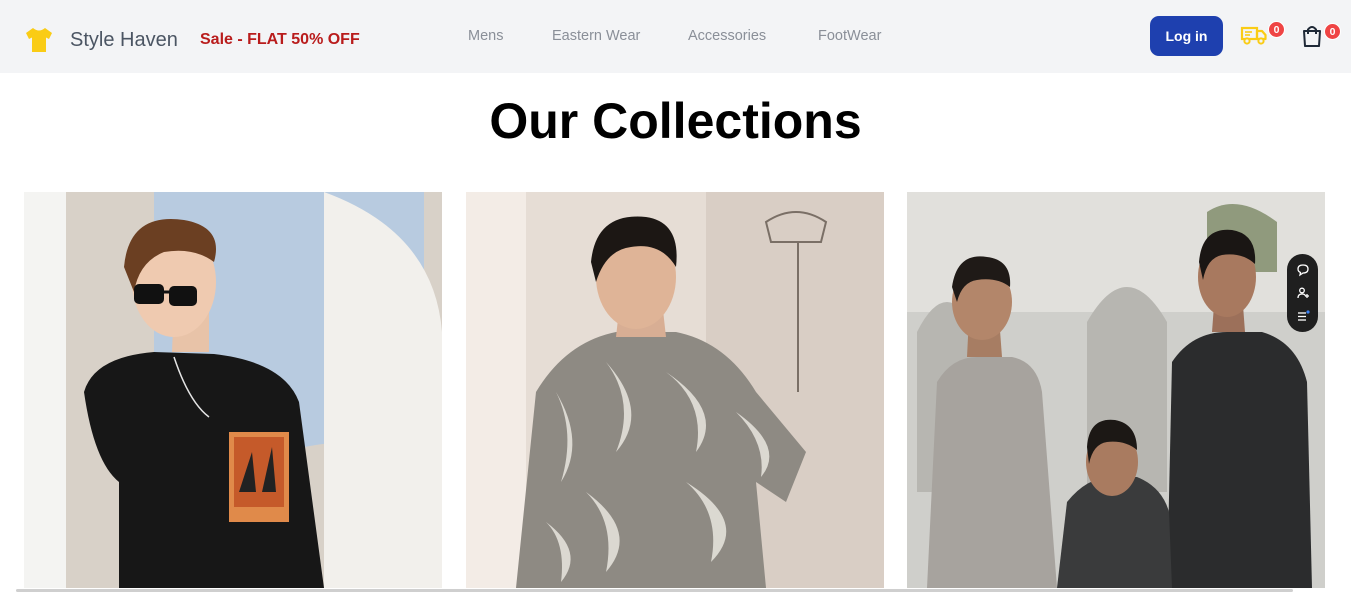 This screenshot has width=1351, height=592. I want to click on floating-toolbar, so click(1302, 293).